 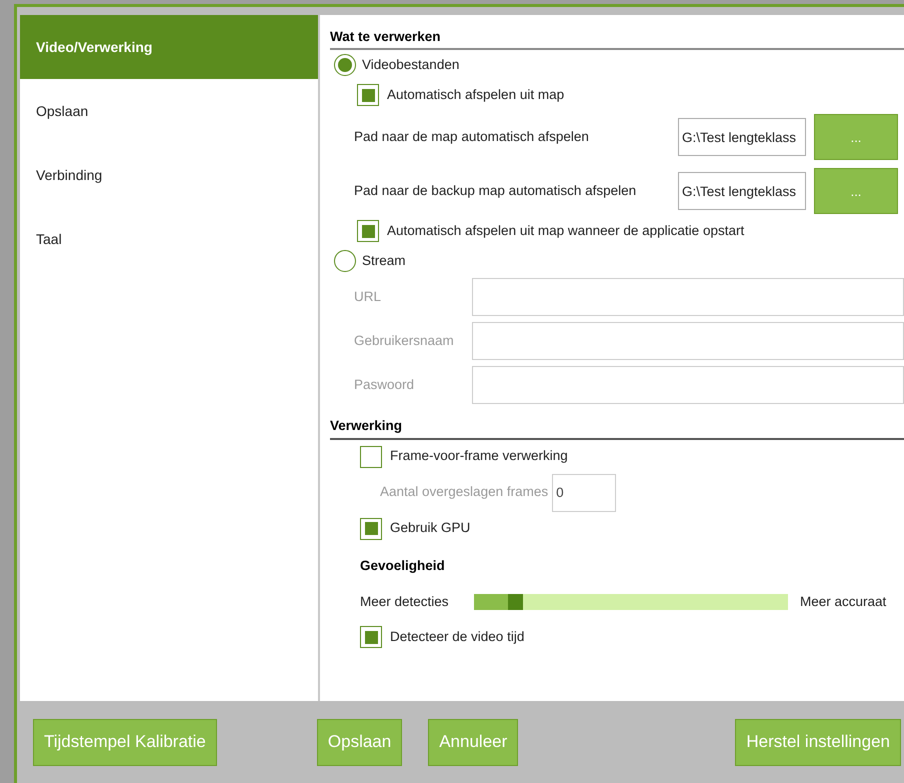 I want to click on checkbox-label: Detecteer de video tijd, so click(x=457, y=637).